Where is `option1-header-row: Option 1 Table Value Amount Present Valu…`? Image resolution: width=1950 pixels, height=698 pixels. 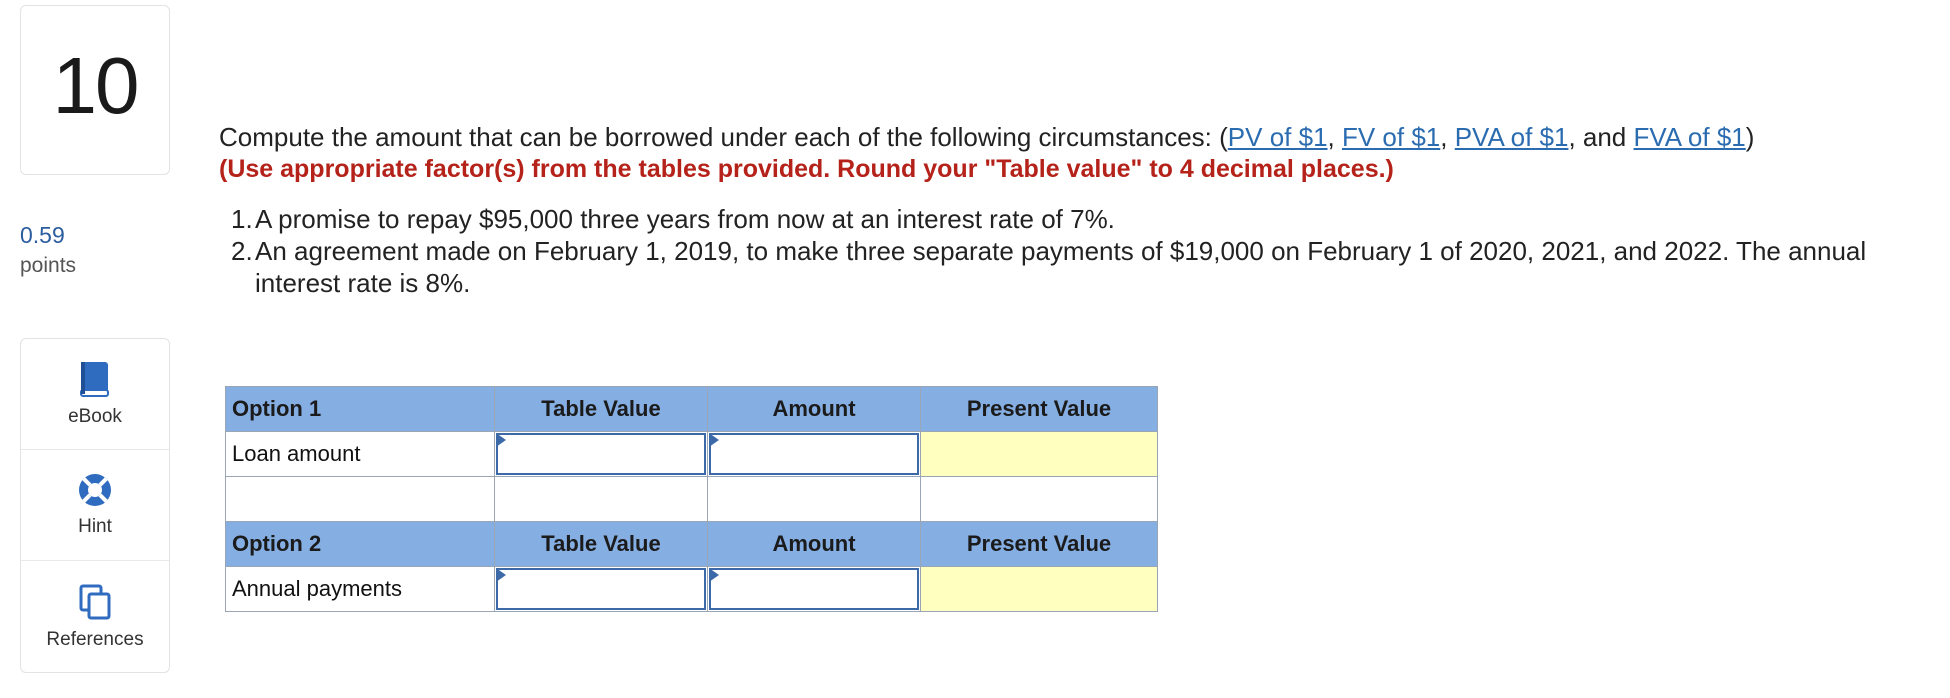
option1-header-row: Option 1 Table Value Amount Present Valu… is located at coordinates (691, 409).